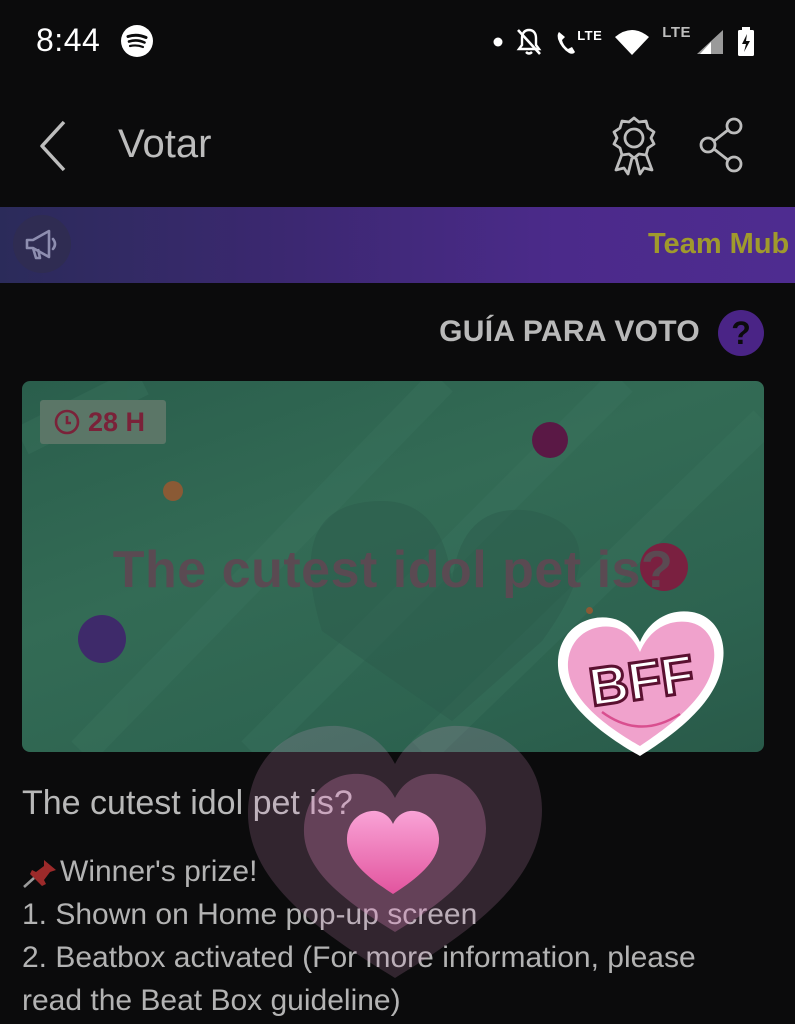  I want to click on decor-dot-crimson, so click(550, 440).